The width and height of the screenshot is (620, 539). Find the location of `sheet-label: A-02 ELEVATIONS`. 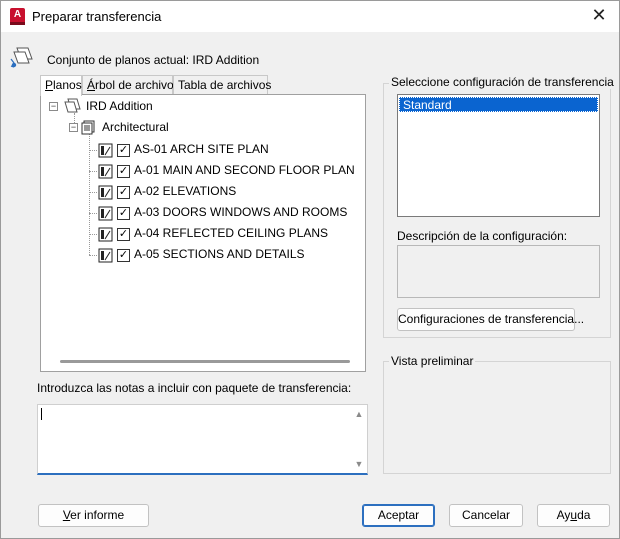

sheet-label: A-02 ELEVATIONS is located at coordinates (185, 191).